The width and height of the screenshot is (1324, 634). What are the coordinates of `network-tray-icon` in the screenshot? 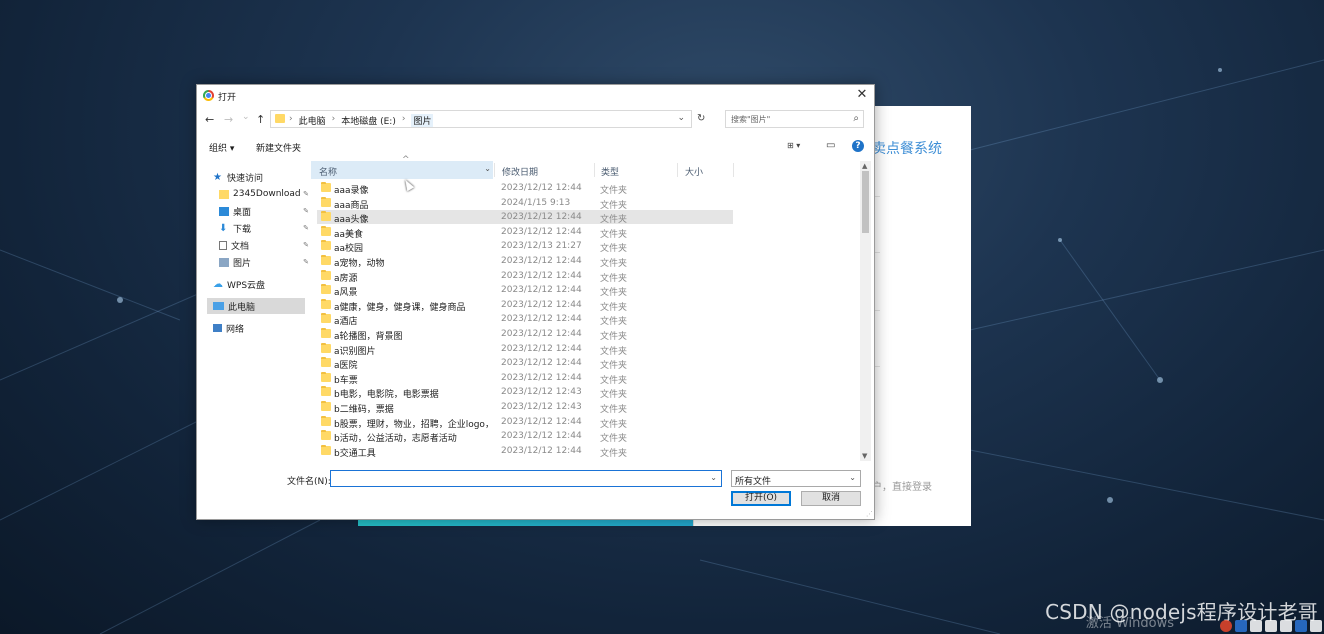 It's located at (1286, 626).